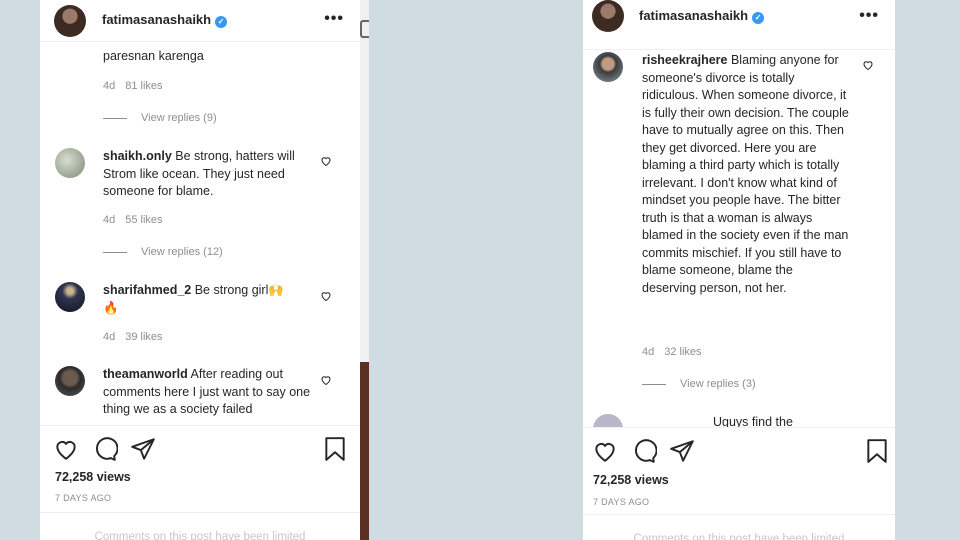  Describe the element at coordinates (193, 299) in the screenshot. I see `comment-text: sharifahmed_2 Be strong girl🙌 🔥` at that location.